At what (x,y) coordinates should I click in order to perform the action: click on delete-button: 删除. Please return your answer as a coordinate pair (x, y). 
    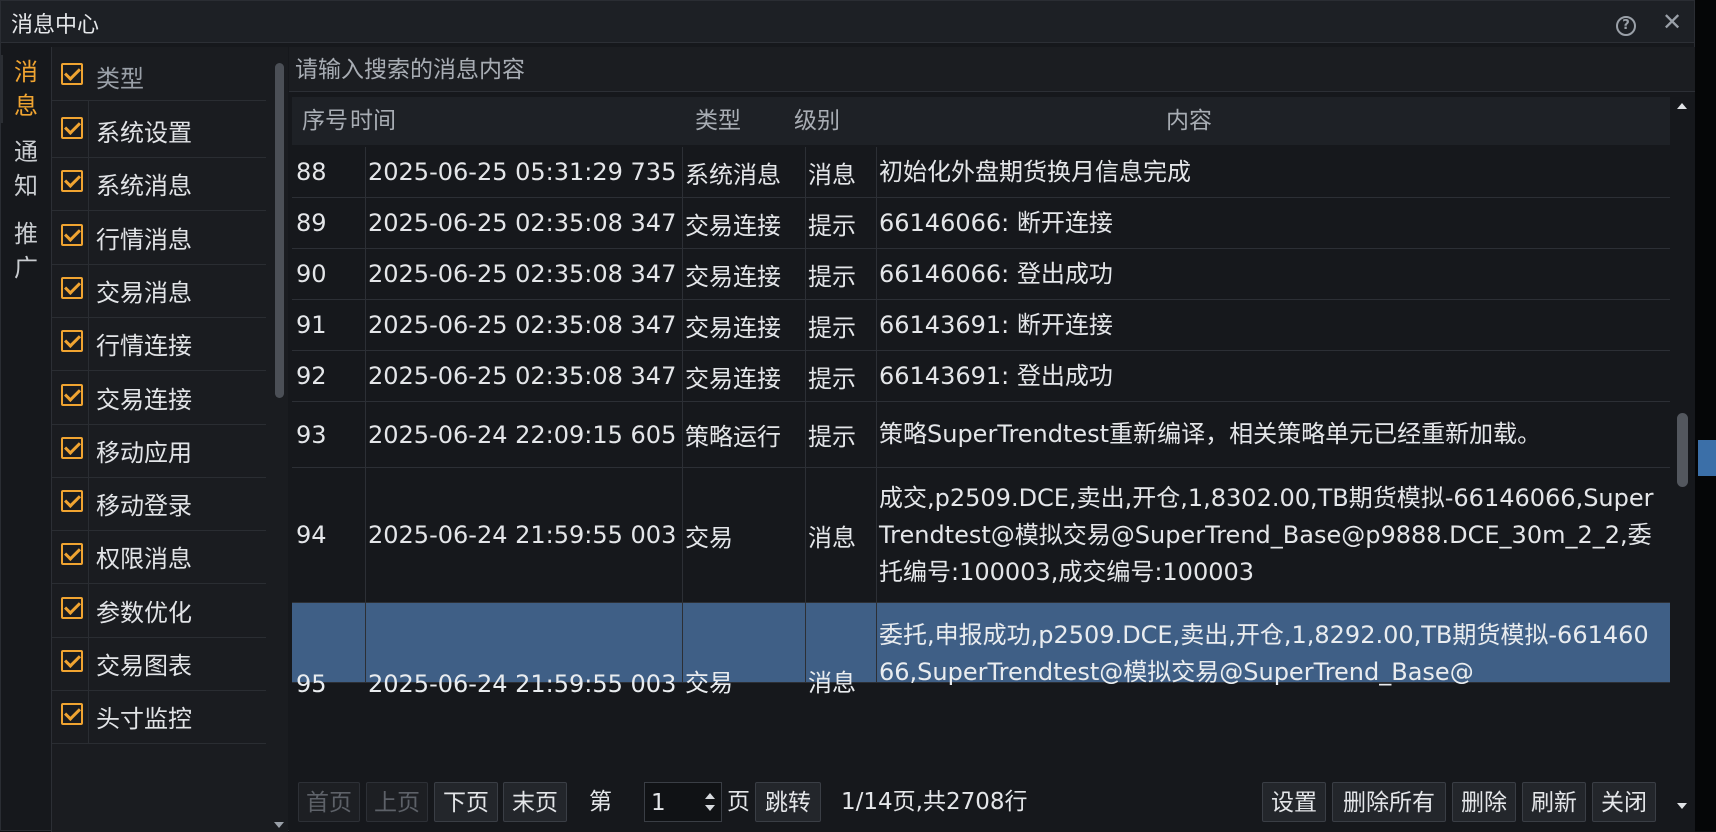
    Looking at the image, I should click on (1484, 802).